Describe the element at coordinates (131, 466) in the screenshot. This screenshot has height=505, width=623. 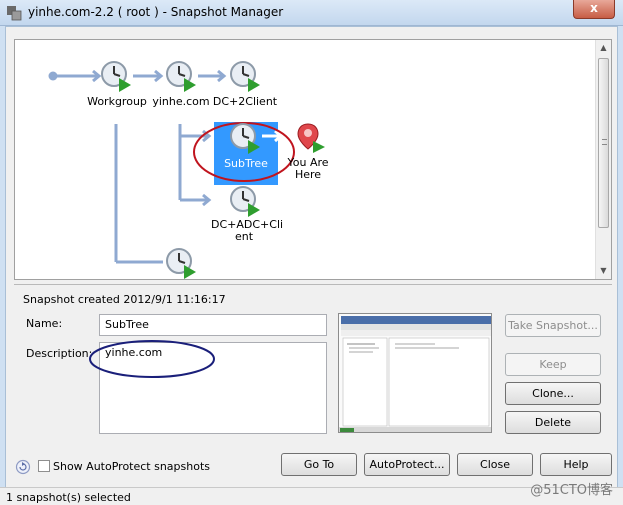
I see `show-autoprotect-label: Show AutoProtect snapshots` at that location.